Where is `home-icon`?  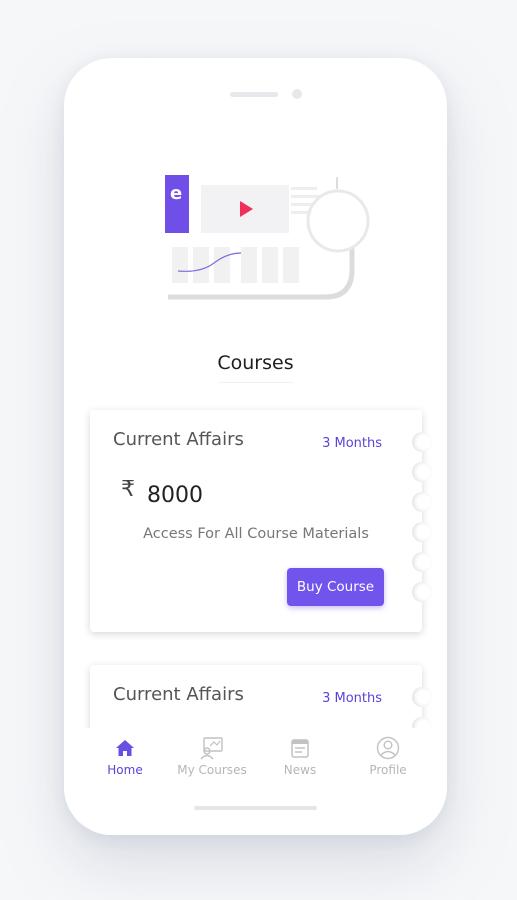 home-icon is located at coordinates (125, 748).